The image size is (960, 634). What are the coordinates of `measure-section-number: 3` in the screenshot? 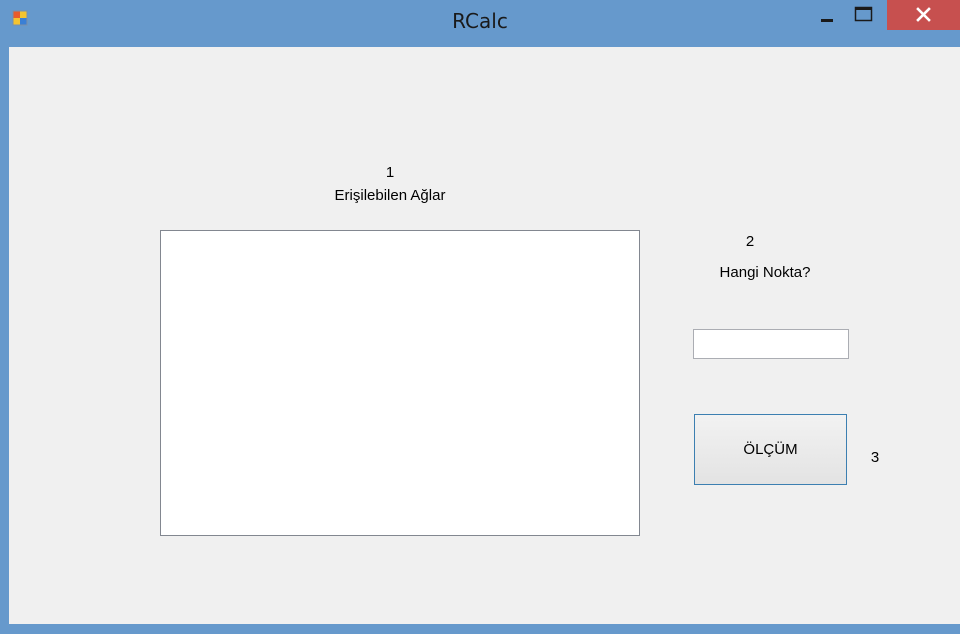 It's located at (875, 457).